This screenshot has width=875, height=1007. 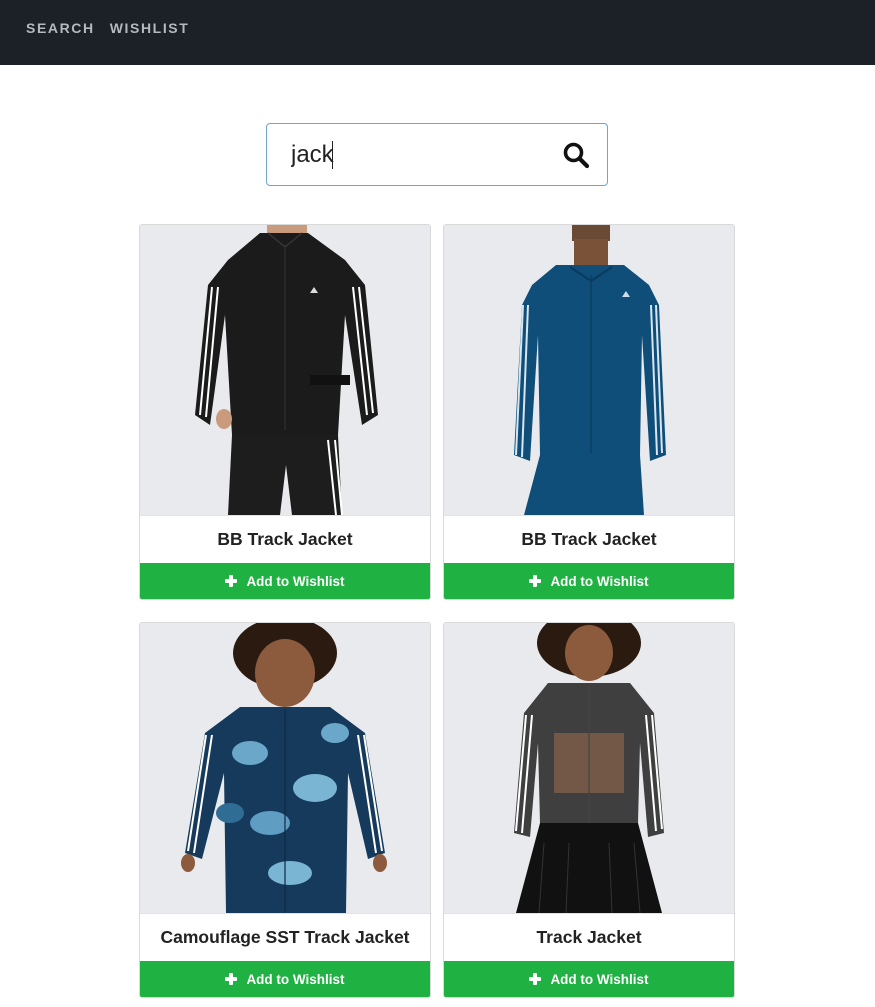 What do you see at coordinates (332, 155) in the screenshot?
I see `text-caret` at bounding box center [332, 155].